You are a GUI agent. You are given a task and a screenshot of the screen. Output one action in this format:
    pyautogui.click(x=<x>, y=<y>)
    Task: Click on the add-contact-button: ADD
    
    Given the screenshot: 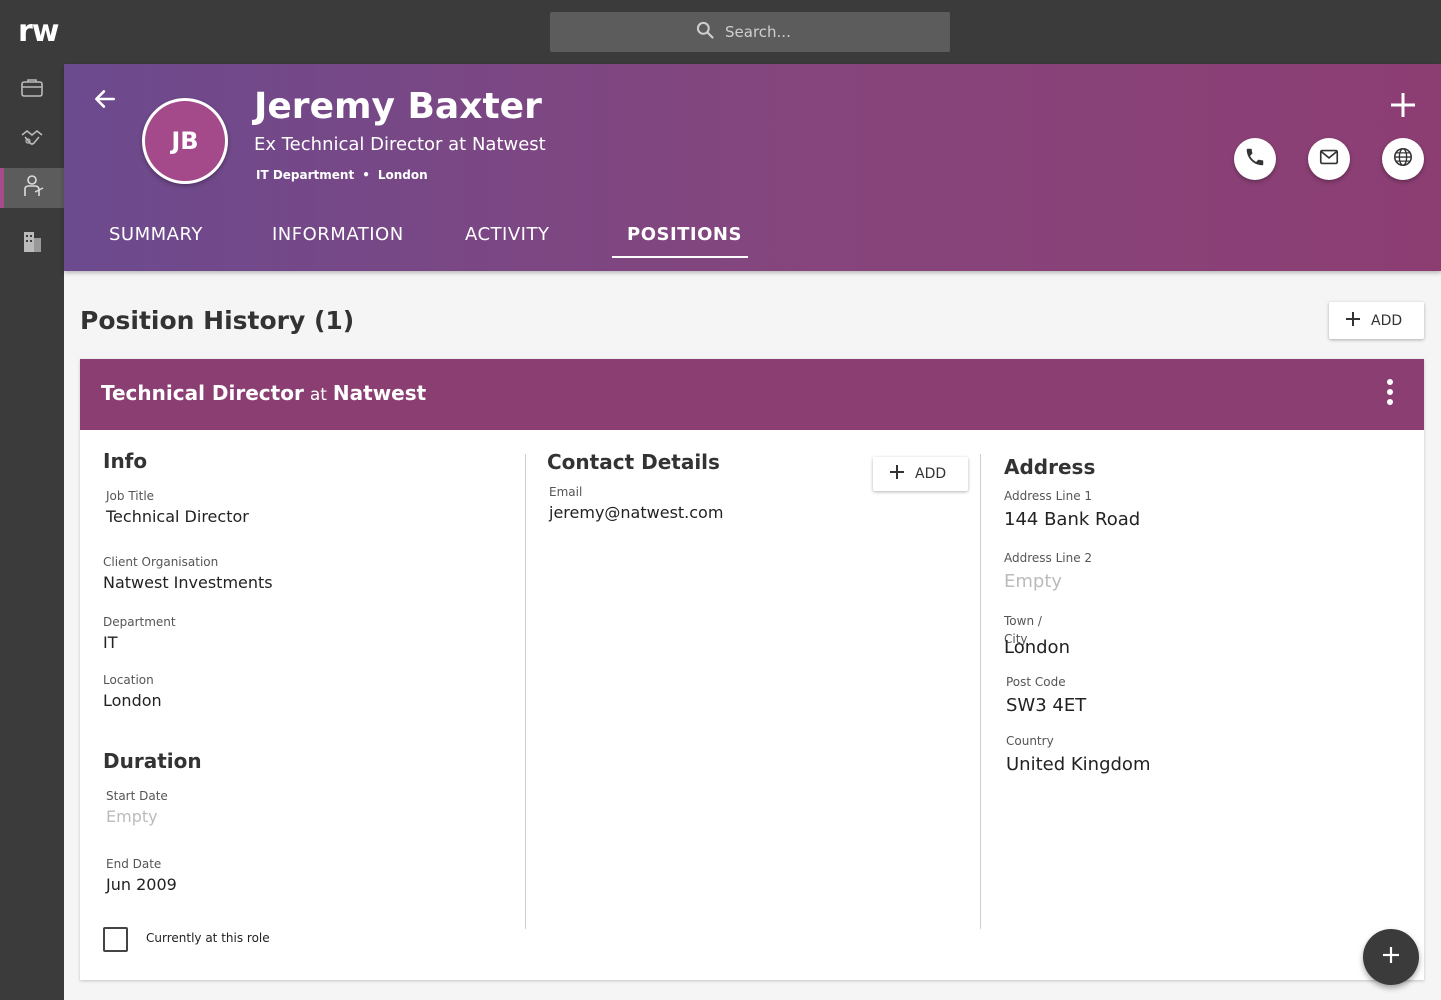 What is the action you would take?
    pyautogui.click(x=920, y=474)
    